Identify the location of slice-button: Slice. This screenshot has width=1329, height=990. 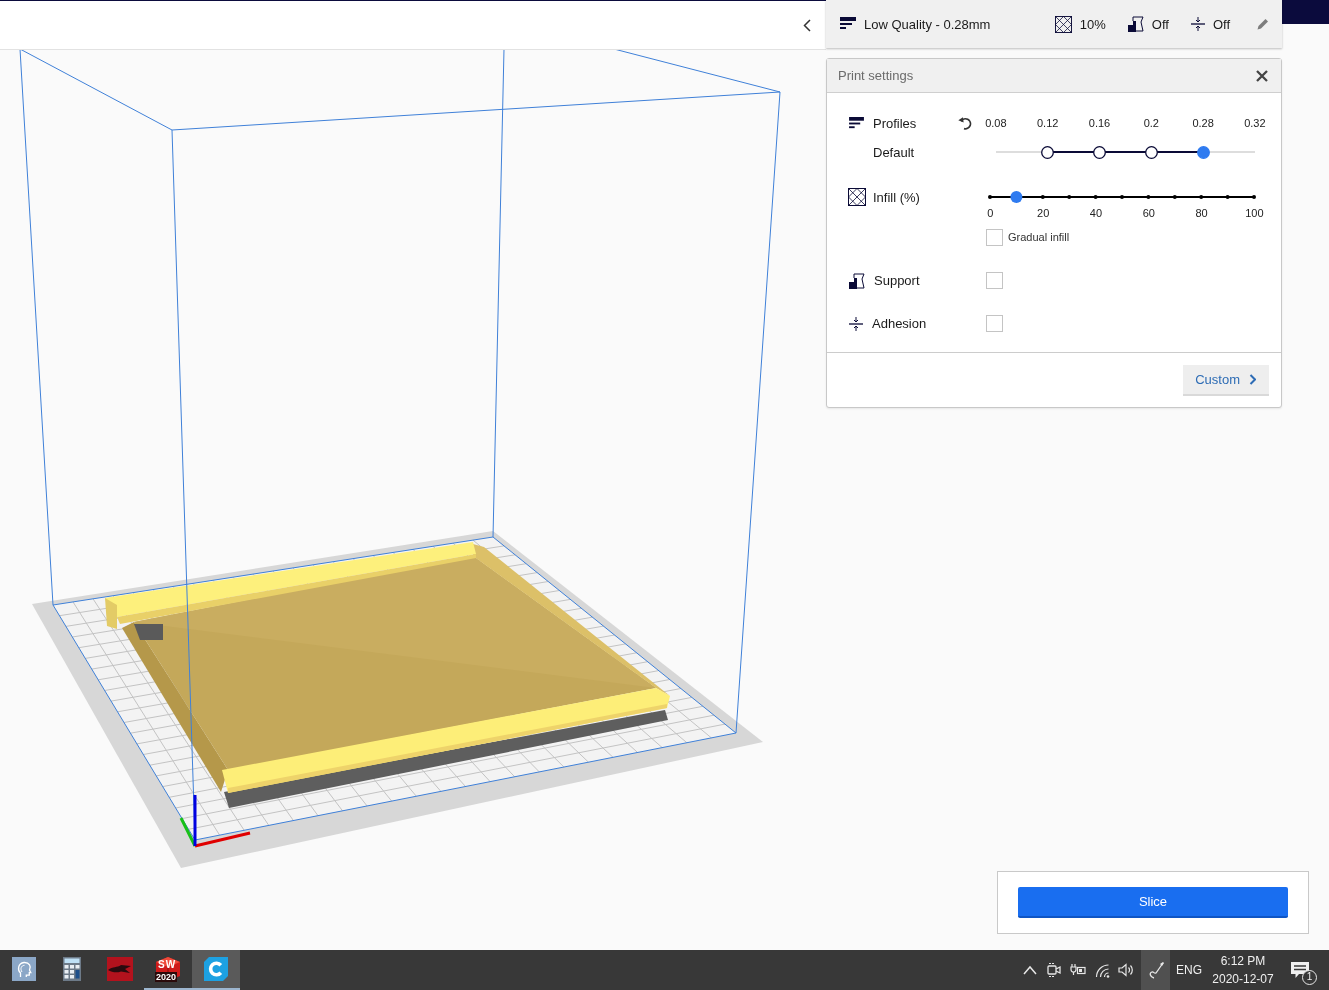
(1153, 902).